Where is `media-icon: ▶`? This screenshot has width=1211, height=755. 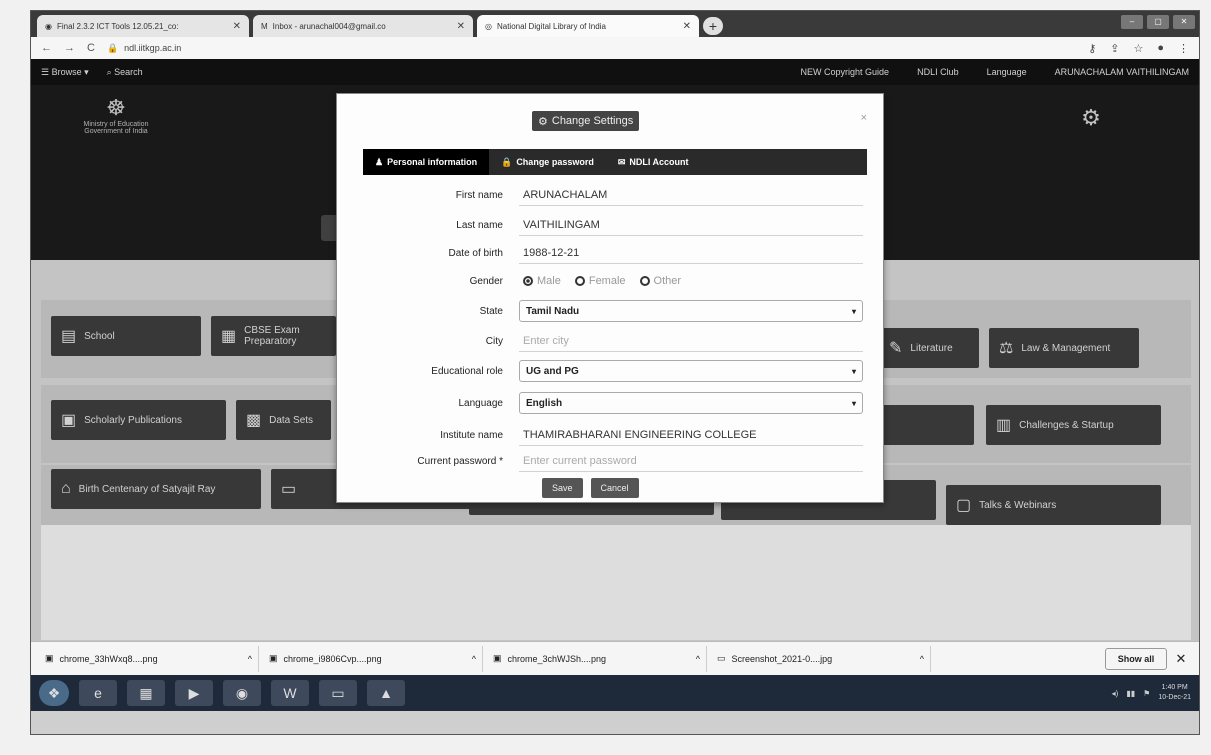 media-icon: ▶ is located at coordinates (194, 693).